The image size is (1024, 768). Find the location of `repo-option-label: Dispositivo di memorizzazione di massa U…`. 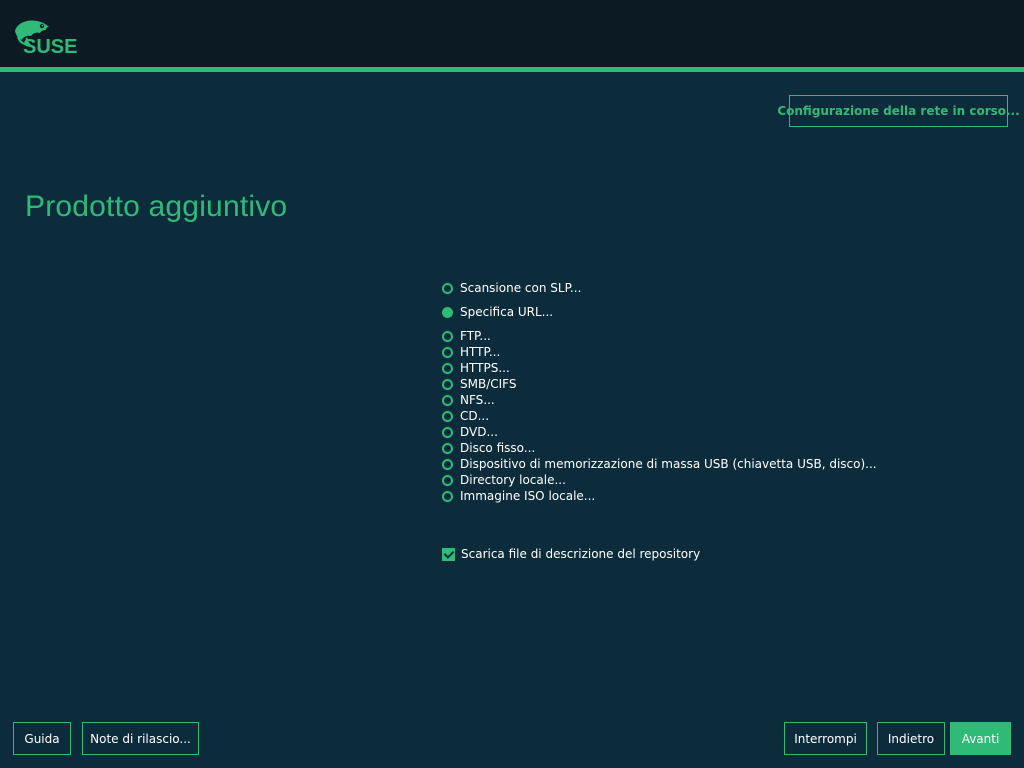

repo-option-label: Dispositivo di memorizzazione di massa U… is located at coordinates (668, 464).